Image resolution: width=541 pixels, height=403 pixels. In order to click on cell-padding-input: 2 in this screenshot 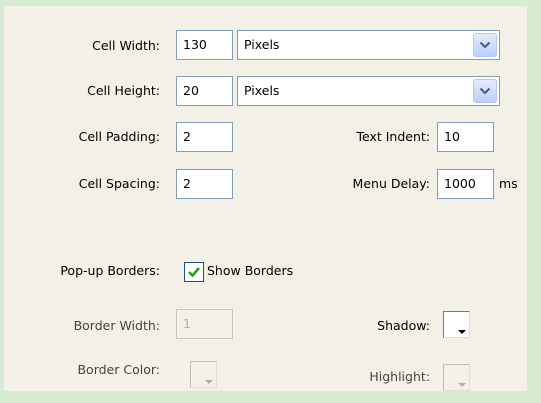, I will do `click(204, 137)`.